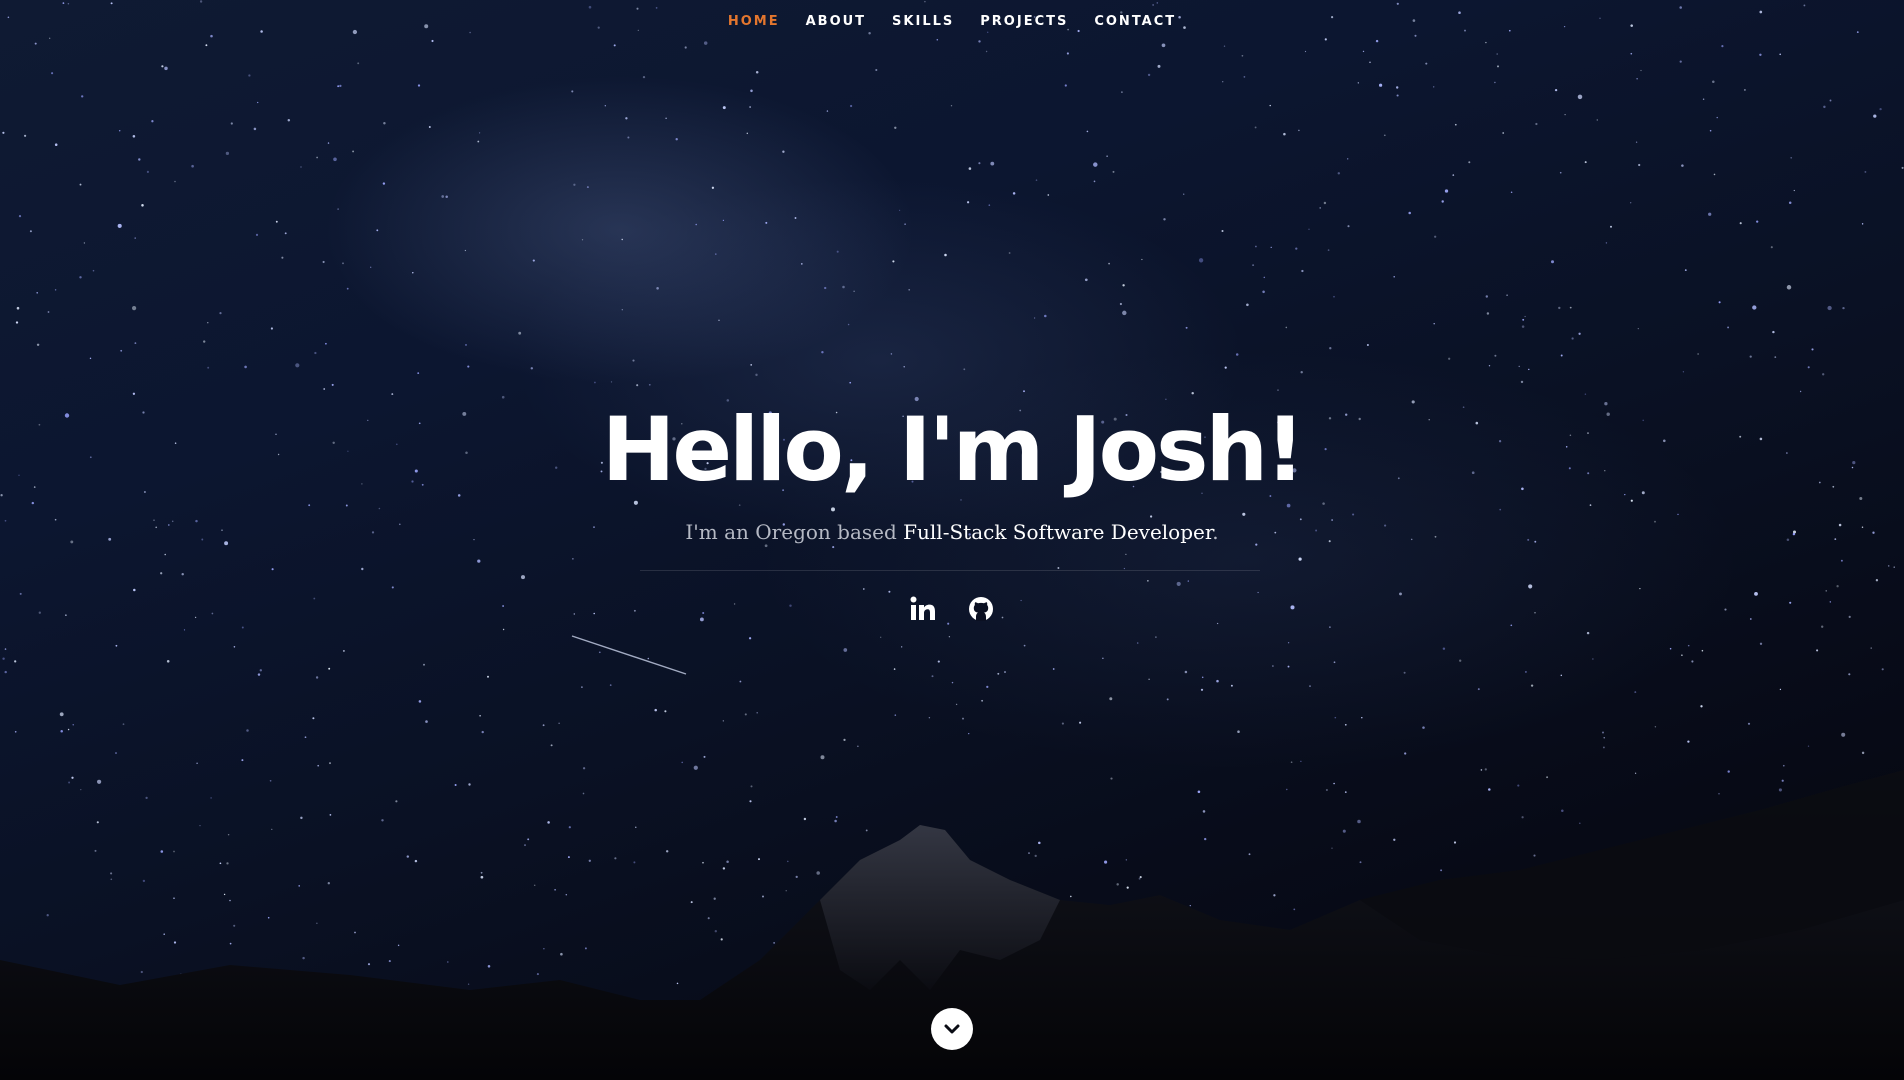 Image resolution: width=1904 pixels, height=1080 pixels. I want to click on social-links, so click(952, 609).